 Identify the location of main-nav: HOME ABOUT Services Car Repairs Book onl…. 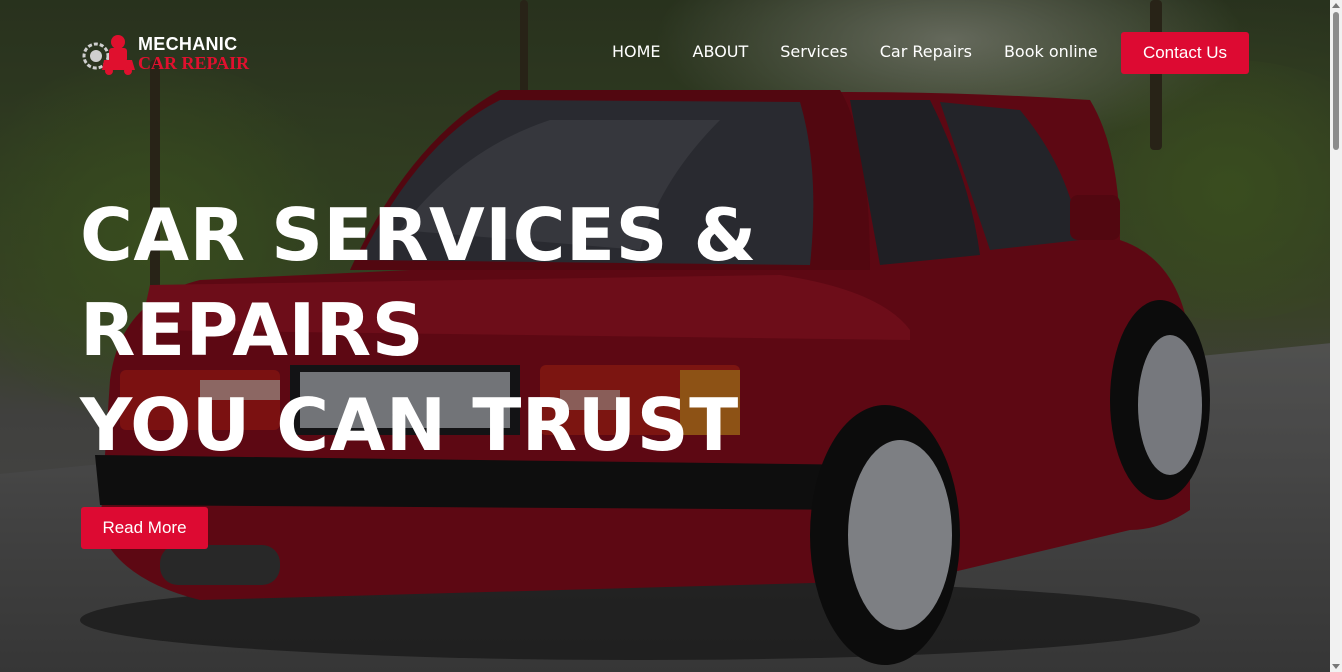
(871, 51).